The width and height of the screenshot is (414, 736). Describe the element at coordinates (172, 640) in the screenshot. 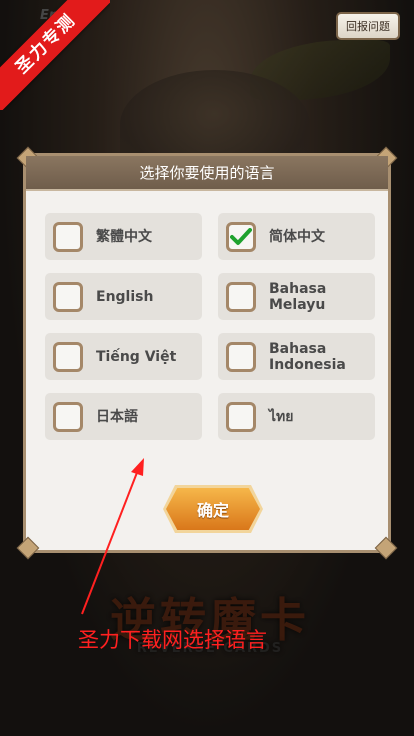

I see `annotation-text: 圣力下载网选择语言` at that location.